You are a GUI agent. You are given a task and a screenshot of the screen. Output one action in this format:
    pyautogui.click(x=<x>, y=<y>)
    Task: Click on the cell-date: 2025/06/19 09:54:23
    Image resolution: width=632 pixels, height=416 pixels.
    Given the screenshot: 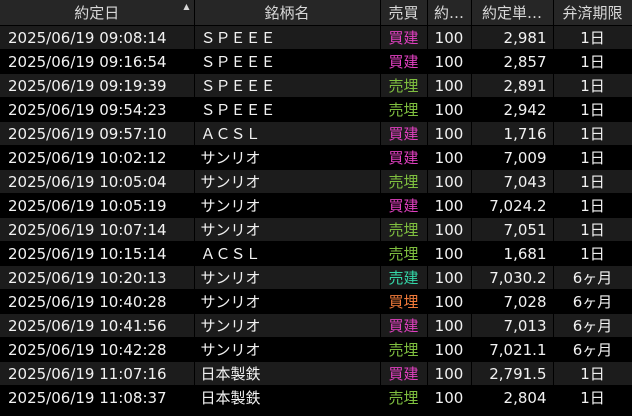 What is the action you would take?
    pyautogui.click(x=97, y=109)
    